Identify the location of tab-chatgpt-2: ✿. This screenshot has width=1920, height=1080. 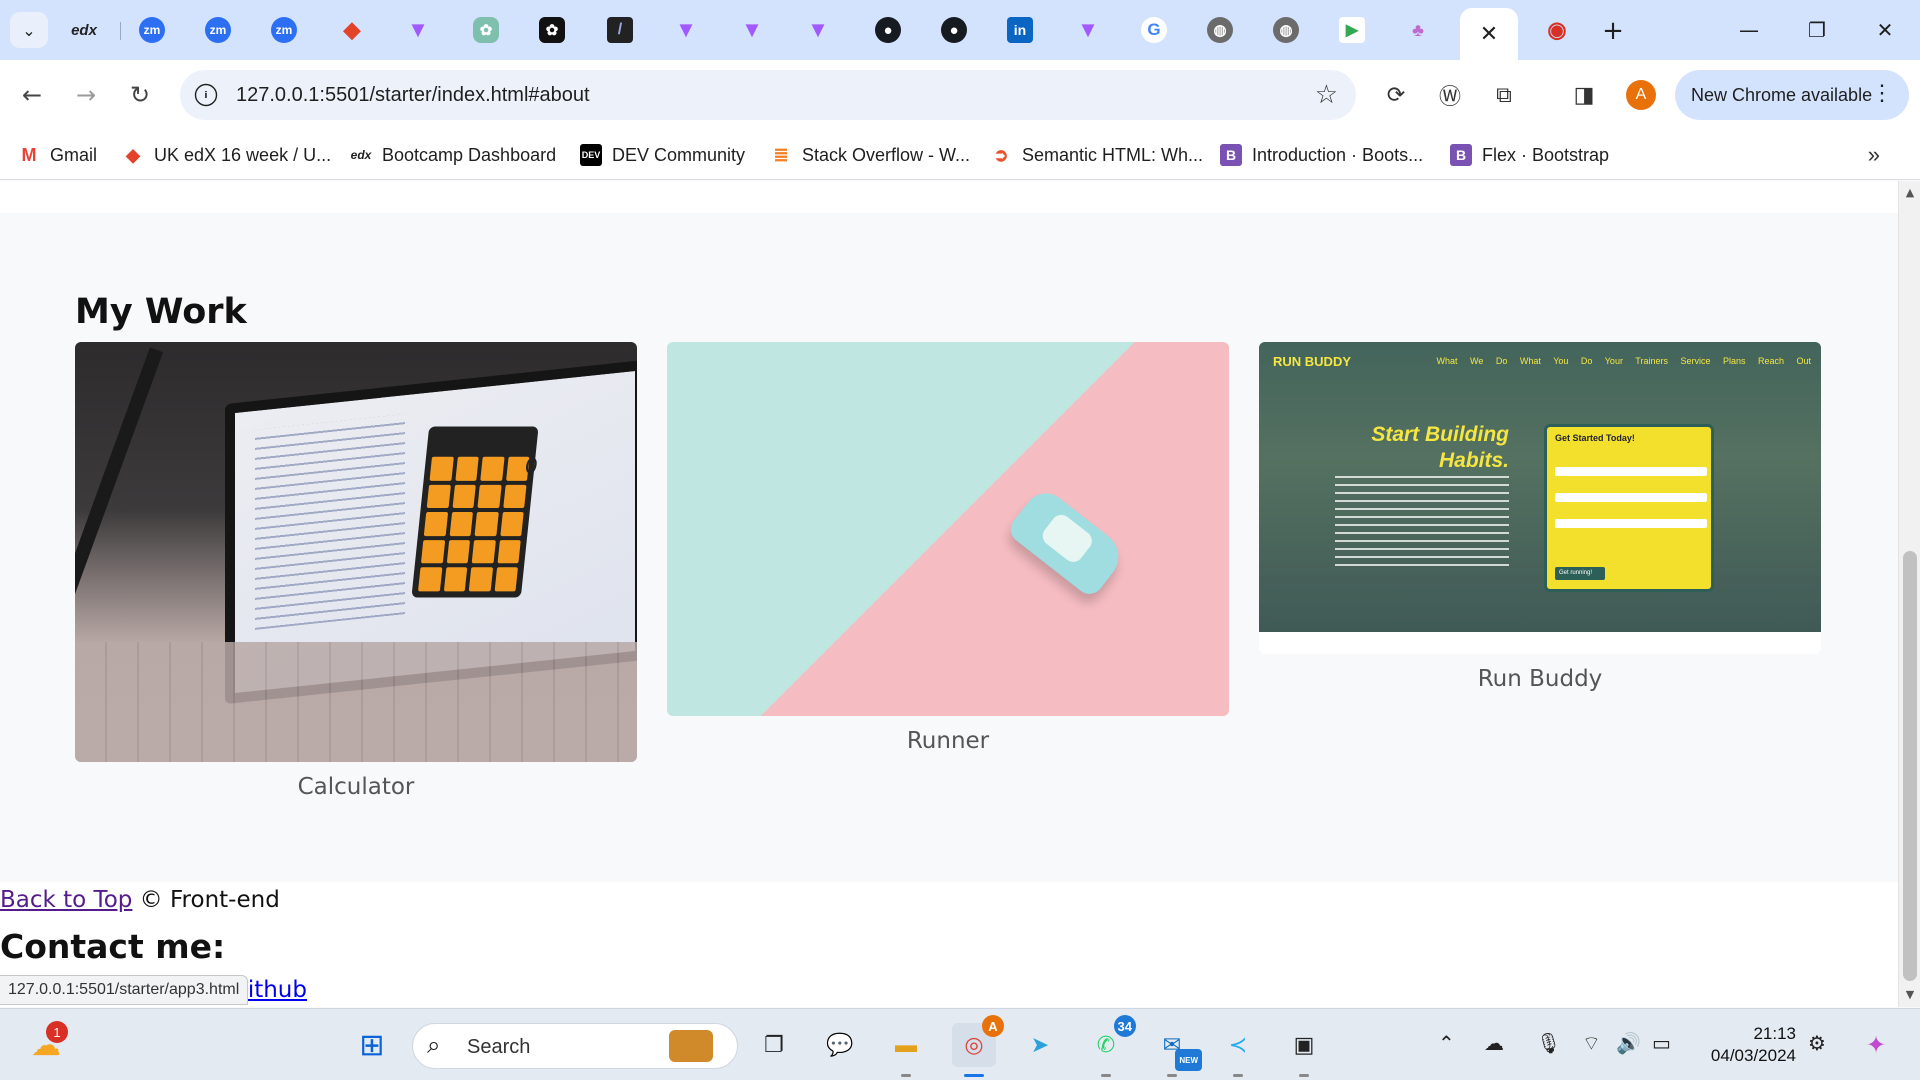
(552, 30).